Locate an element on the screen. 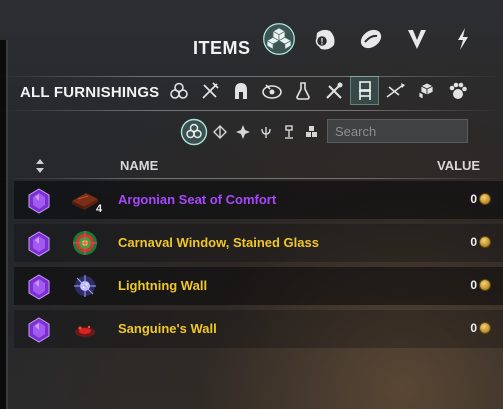  subcategory-title: ALL FURNISHINGS is located at coordinates (90, 92).